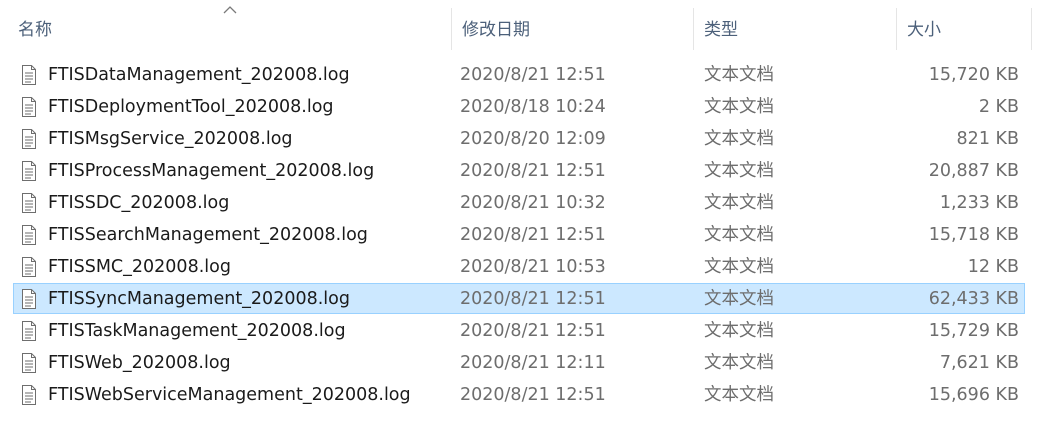 This screenshot has width=1053, height=421. Describe the element at coordinates (533, 267) in the screenshot. I see `file-date-modified: 2020/8/21 10:53` at that location.